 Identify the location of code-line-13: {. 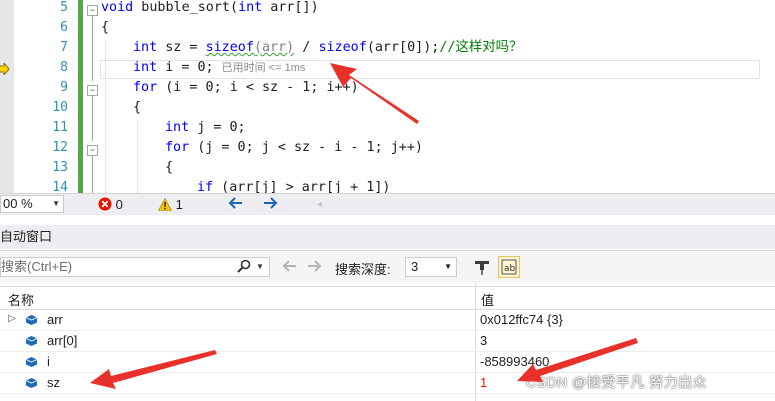
(169, 167).